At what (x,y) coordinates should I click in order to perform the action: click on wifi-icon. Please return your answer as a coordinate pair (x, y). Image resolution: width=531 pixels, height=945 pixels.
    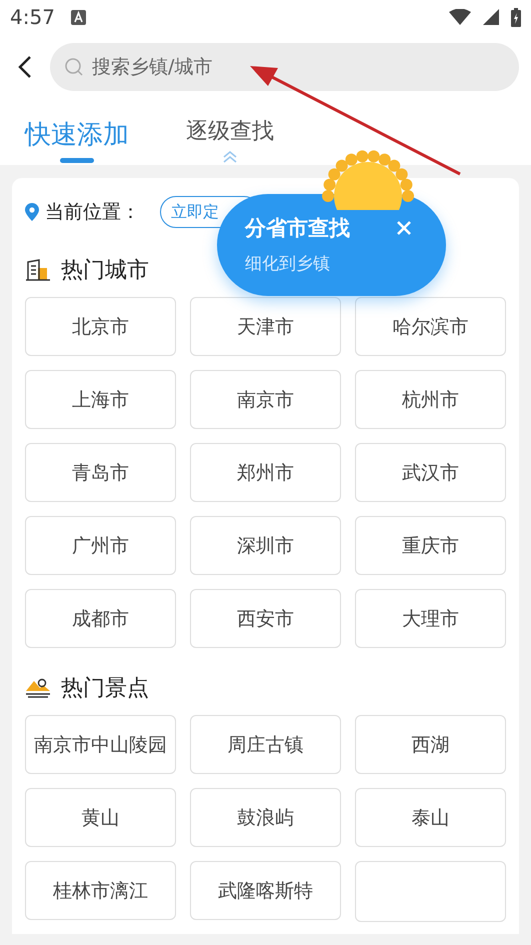
    Looking at the image, I should click on (460, 17).